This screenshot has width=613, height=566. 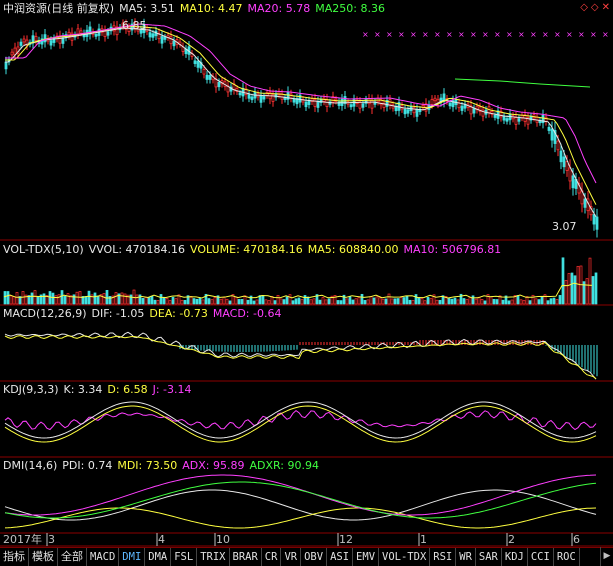 I want to click on tab-fsl: FSL, so click(x=184, y=557).